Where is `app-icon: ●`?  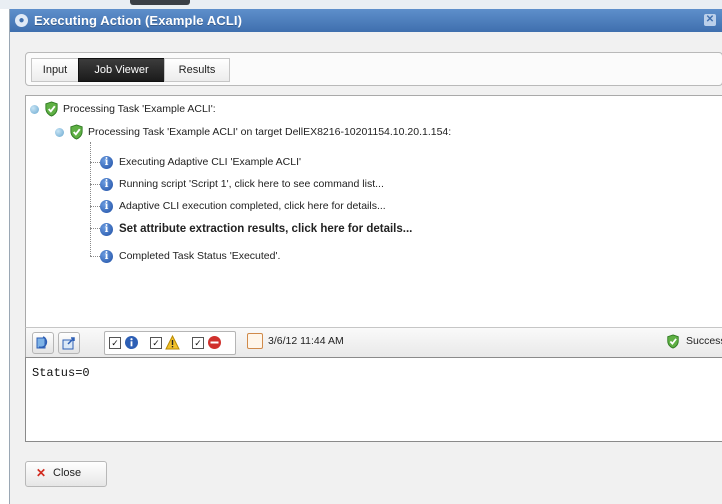 app-icon: ● is located at coordinates (21, 20).